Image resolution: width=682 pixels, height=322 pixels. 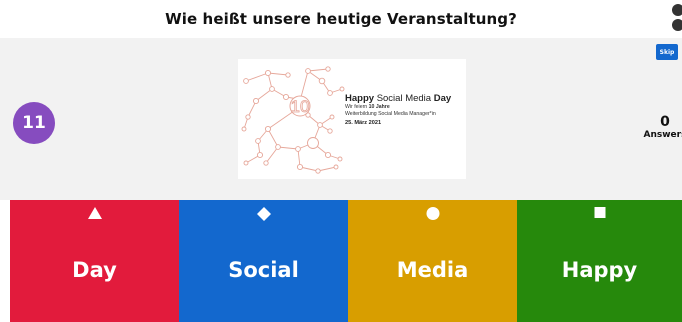 I want to click on answer-option-happy: Happy, so click(x=599, y=261).